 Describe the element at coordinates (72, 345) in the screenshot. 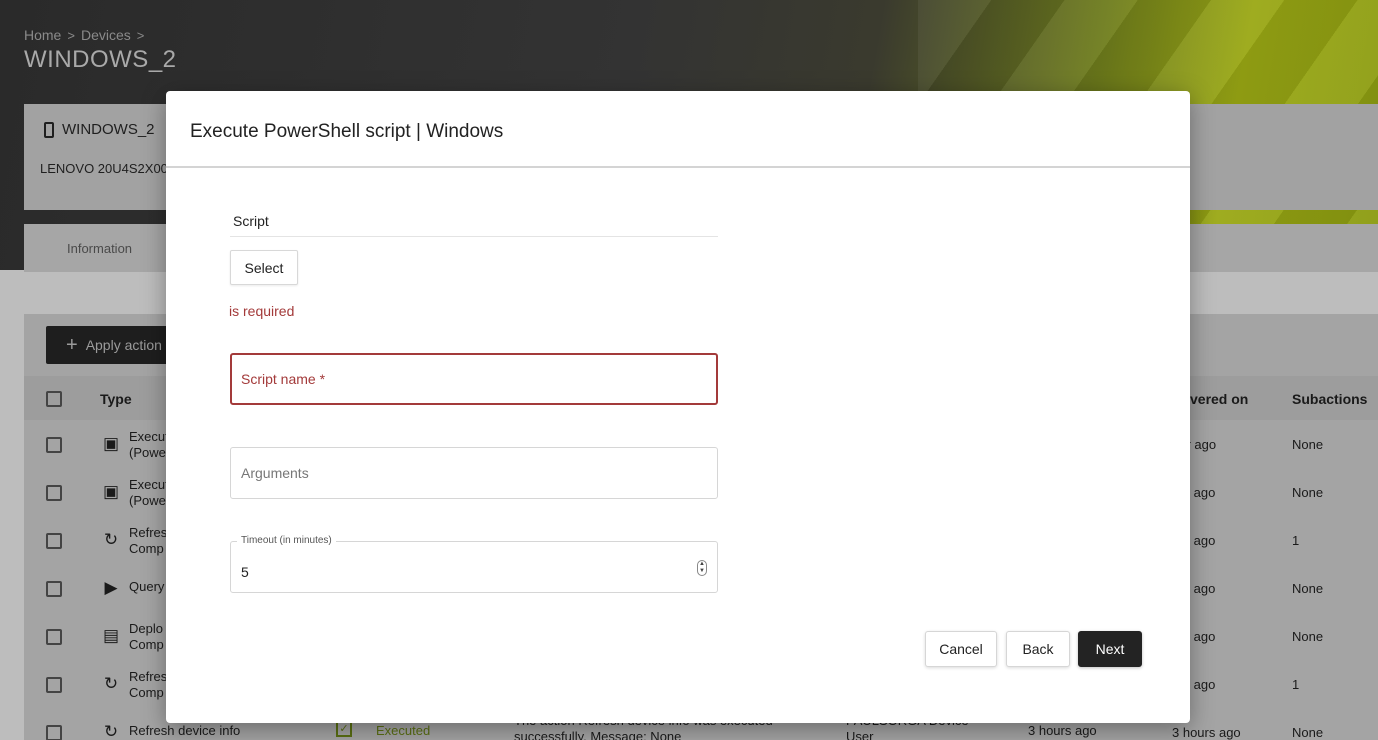

I see `plus-icon: +` at that location.